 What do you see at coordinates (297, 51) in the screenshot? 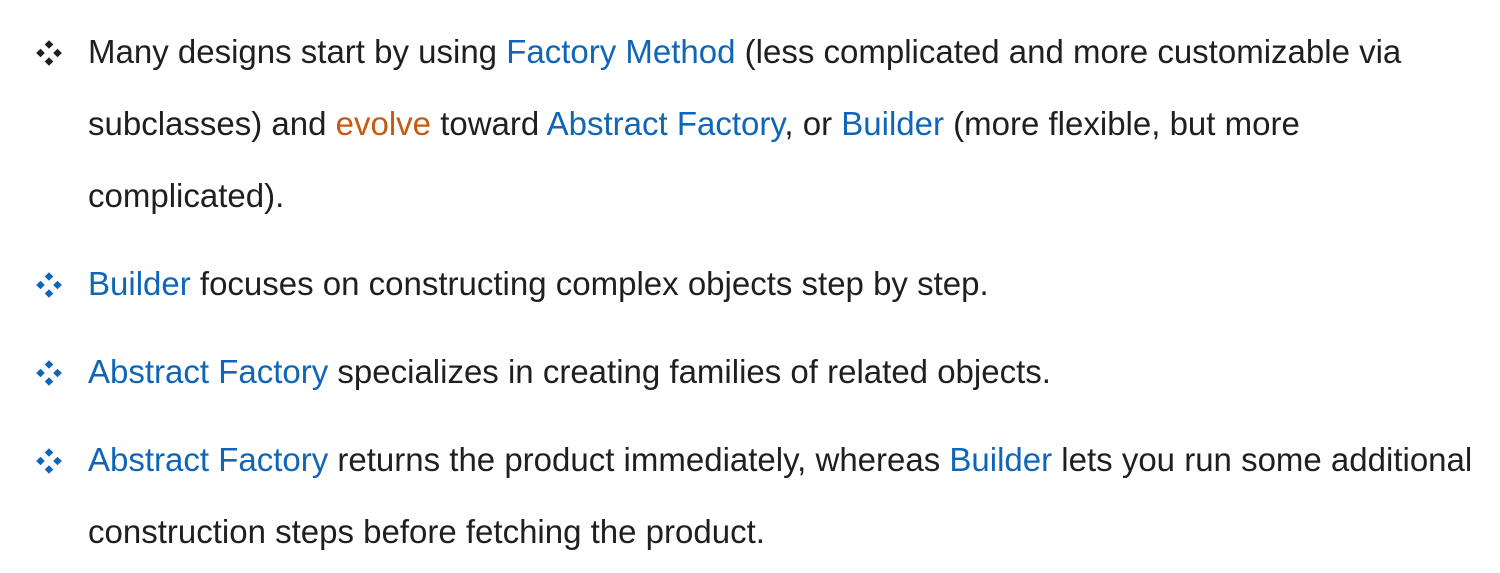
I see `plain-text: Many designs start by using` at bounding box center [297, 51].